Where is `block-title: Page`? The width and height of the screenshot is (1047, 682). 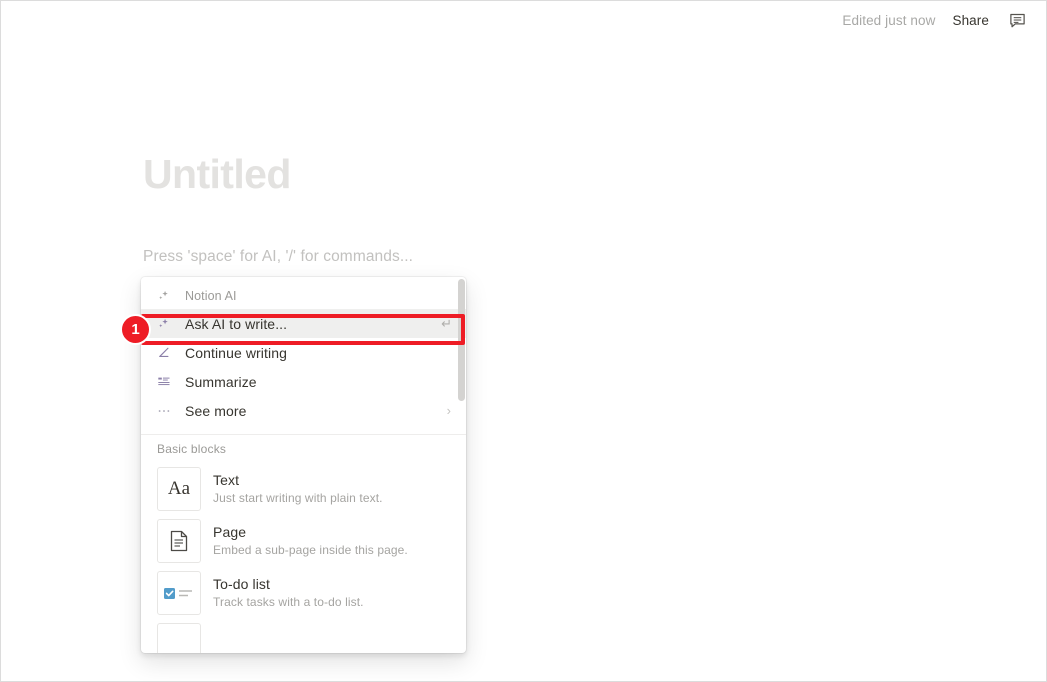 block-title: Page is located at coordinates (230, 532).